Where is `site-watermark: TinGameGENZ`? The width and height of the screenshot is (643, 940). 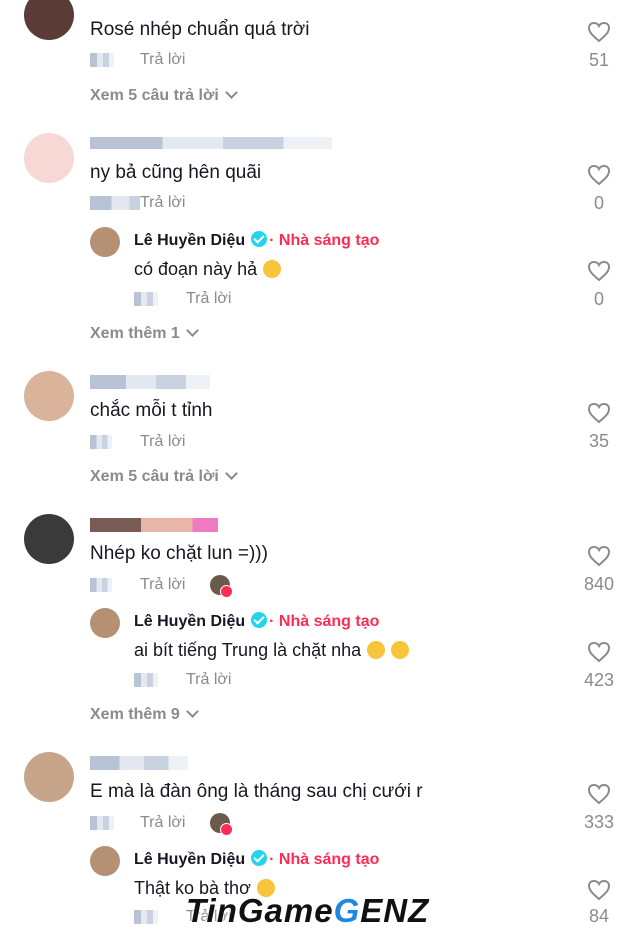
site-watermark: TinGameGENZ is located at coordinates (307, 911).